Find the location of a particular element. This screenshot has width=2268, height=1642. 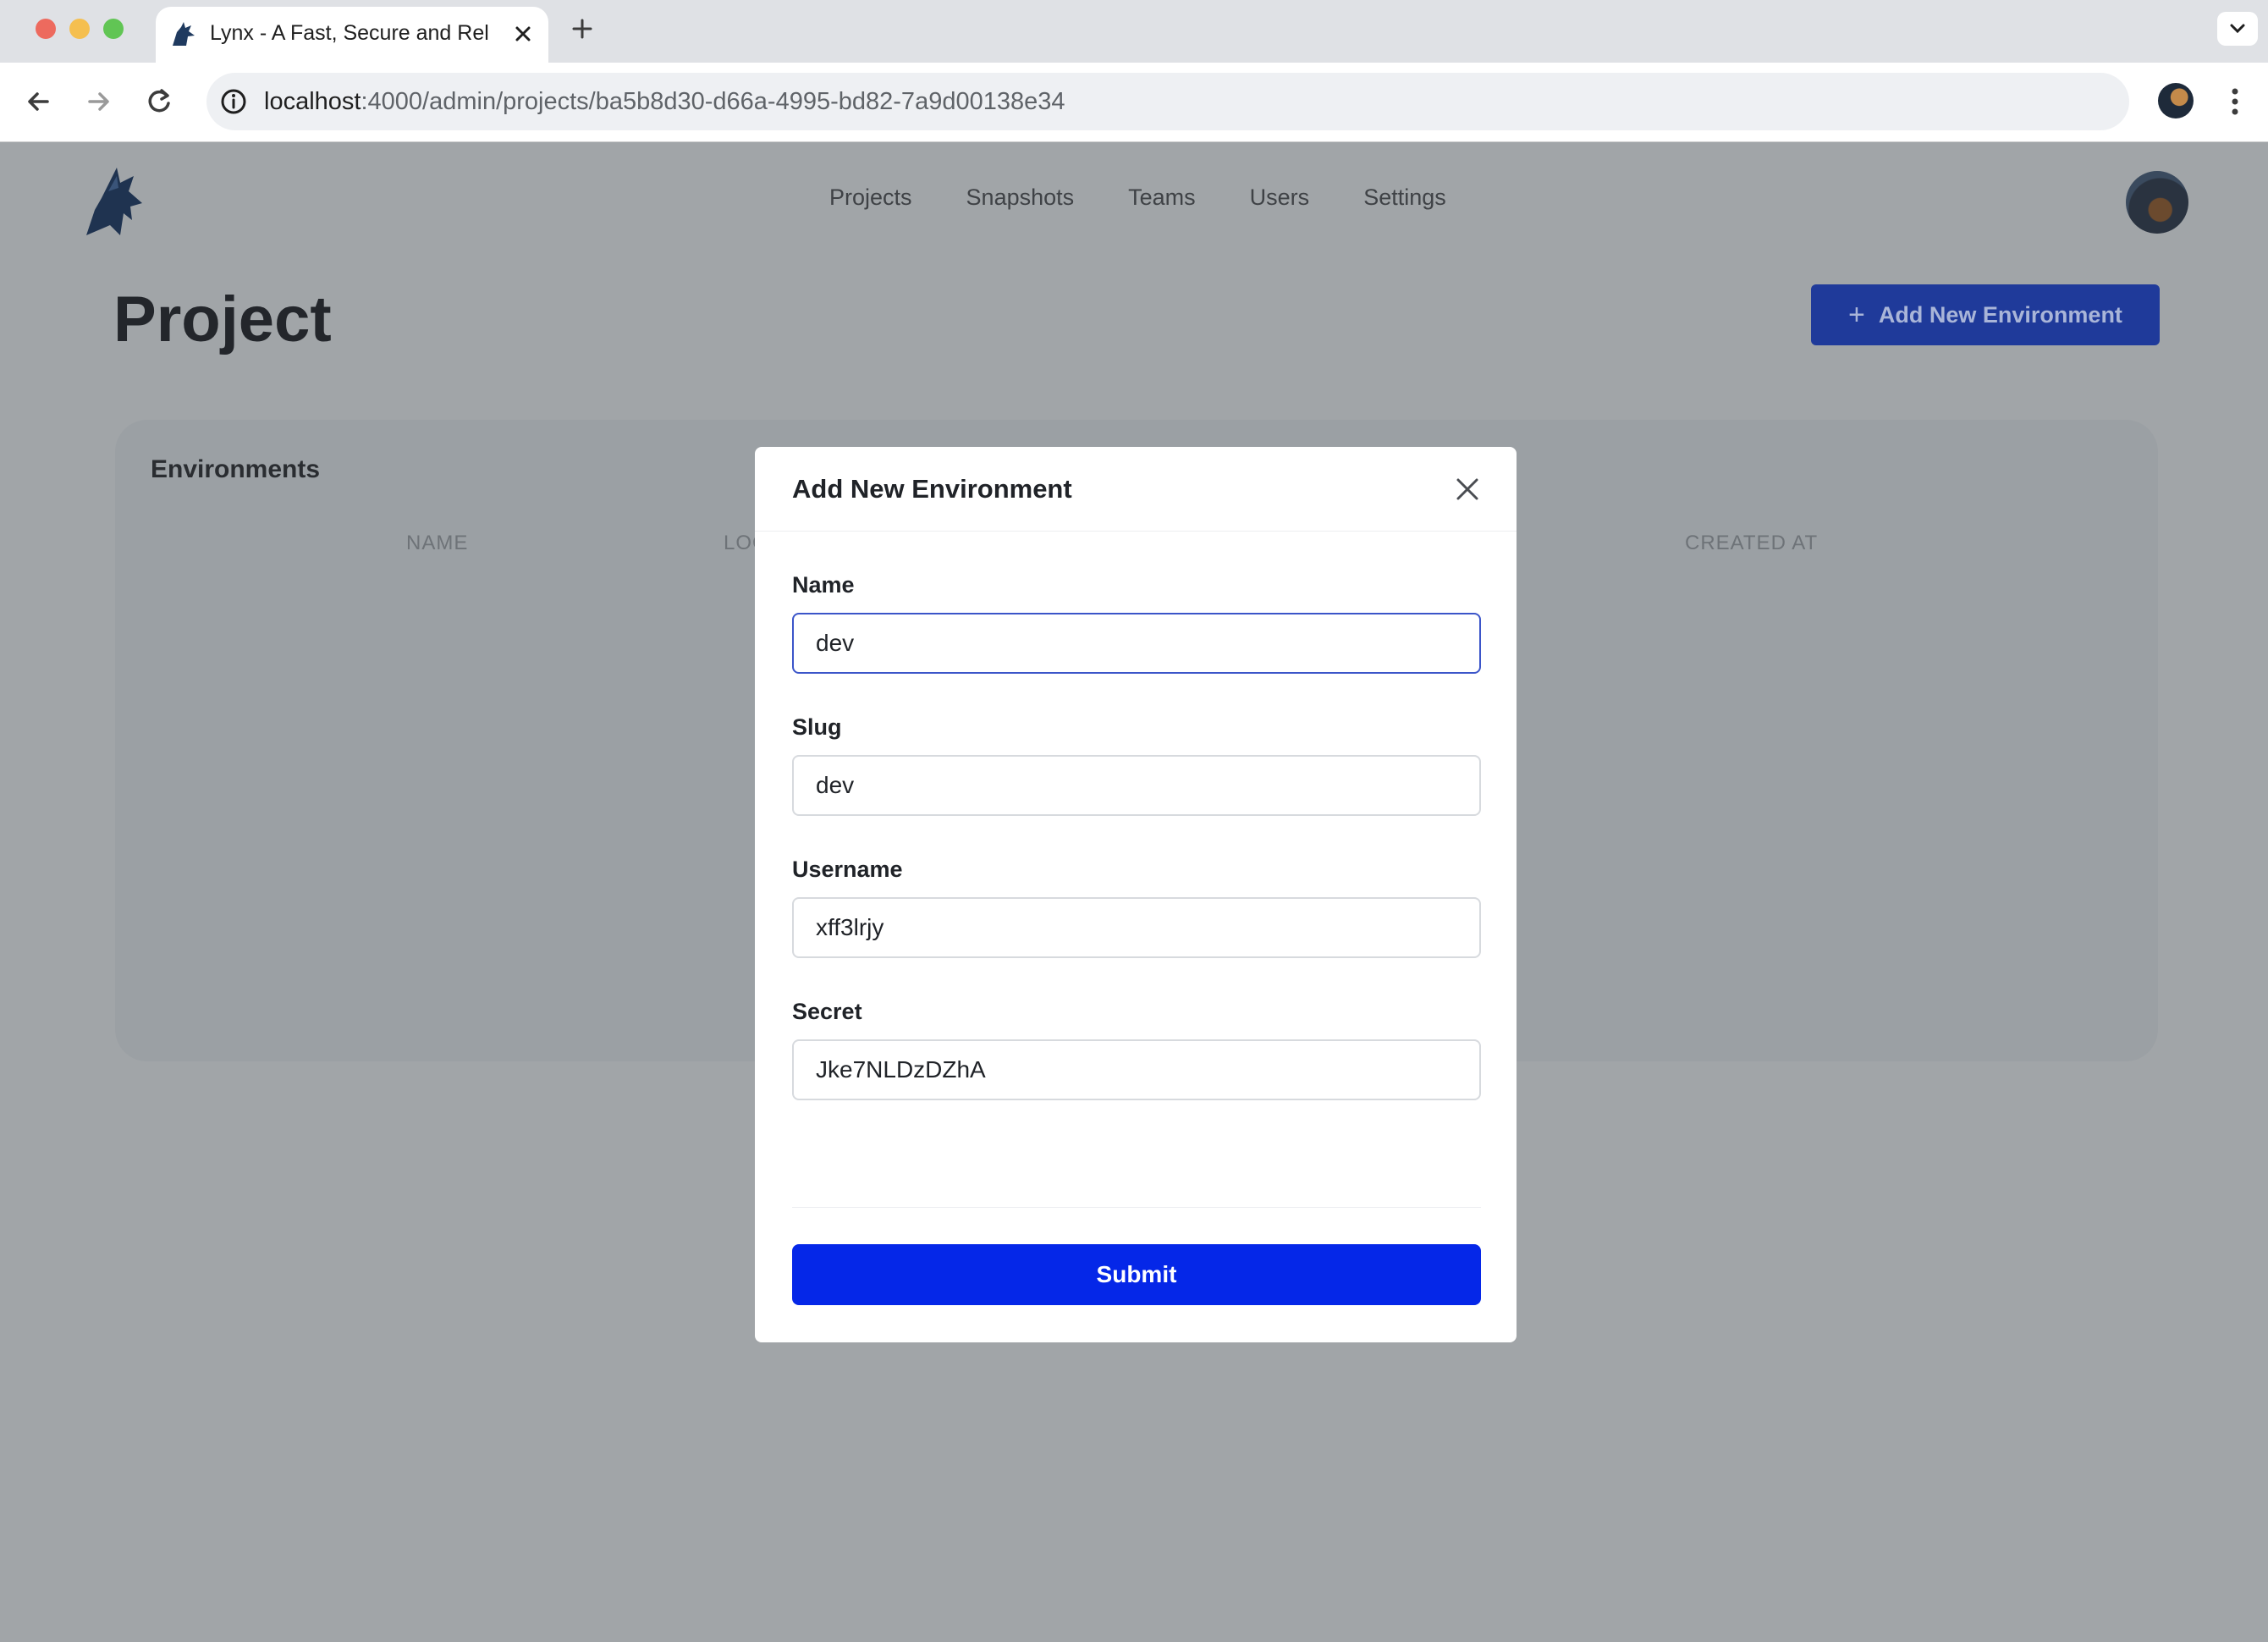

browser-profile-avatar is located at coordinates (2176, 100).